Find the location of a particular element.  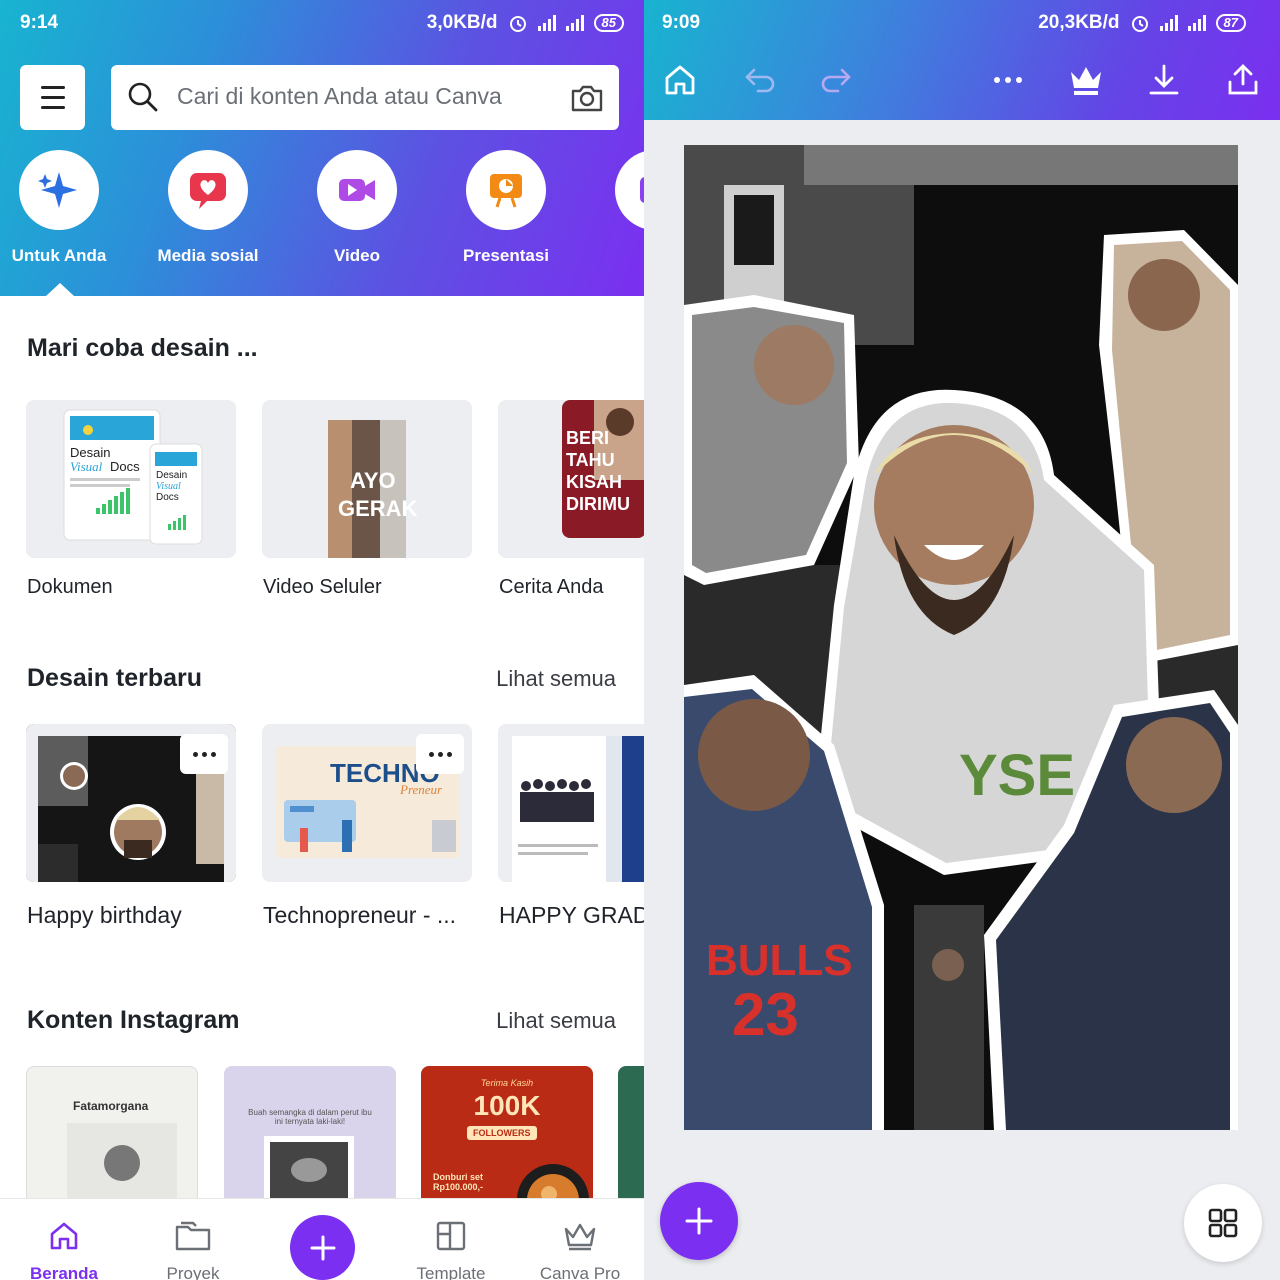

nav-canva-pro: Canva Pro is located at coordinates (580, 1249).